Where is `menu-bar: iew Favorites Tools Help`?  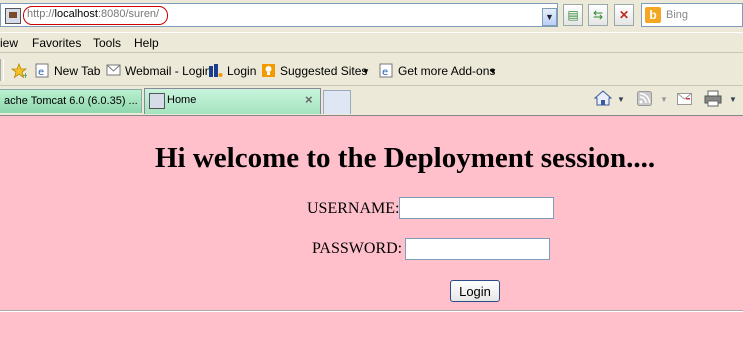
menu-bar: iew Favorites Tools Help is located at coordinates (371, 42).